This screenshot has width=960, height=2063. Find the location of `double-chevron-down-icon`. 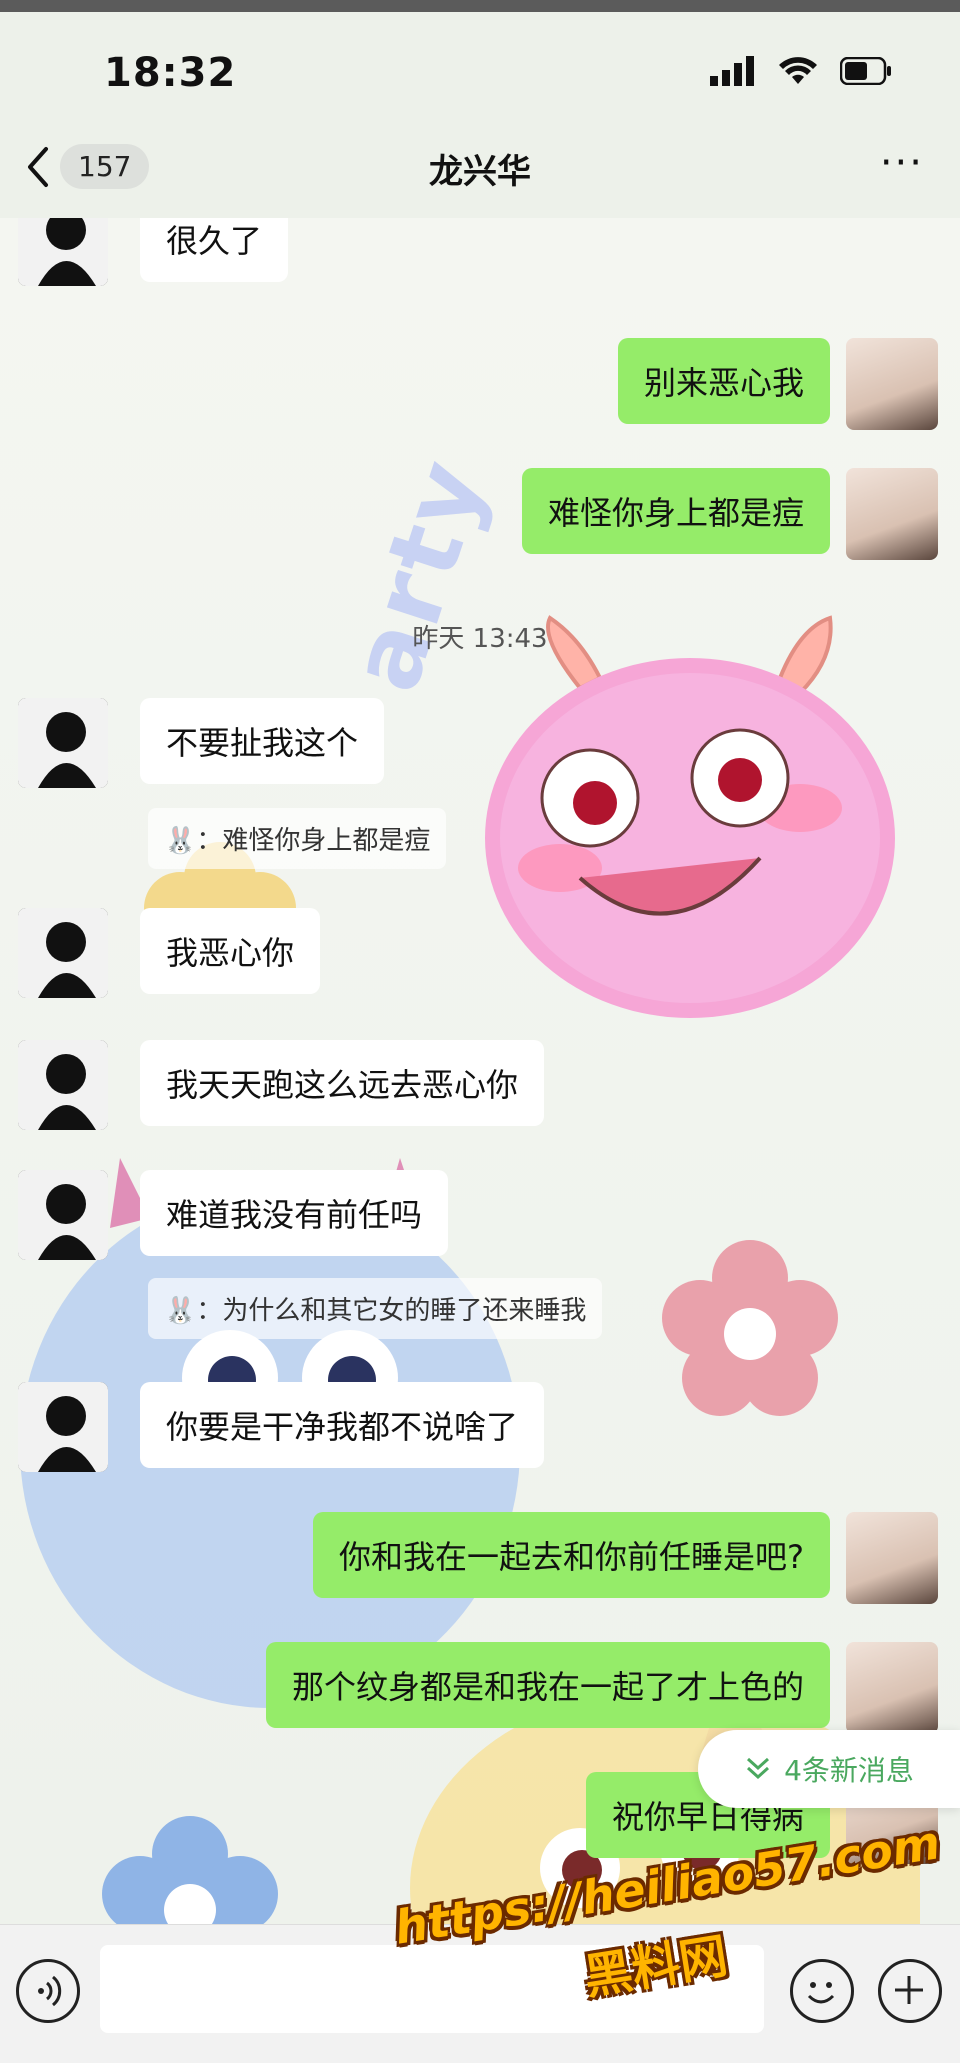

double-chevron-down-icon is located at coordinates (758, 1768).